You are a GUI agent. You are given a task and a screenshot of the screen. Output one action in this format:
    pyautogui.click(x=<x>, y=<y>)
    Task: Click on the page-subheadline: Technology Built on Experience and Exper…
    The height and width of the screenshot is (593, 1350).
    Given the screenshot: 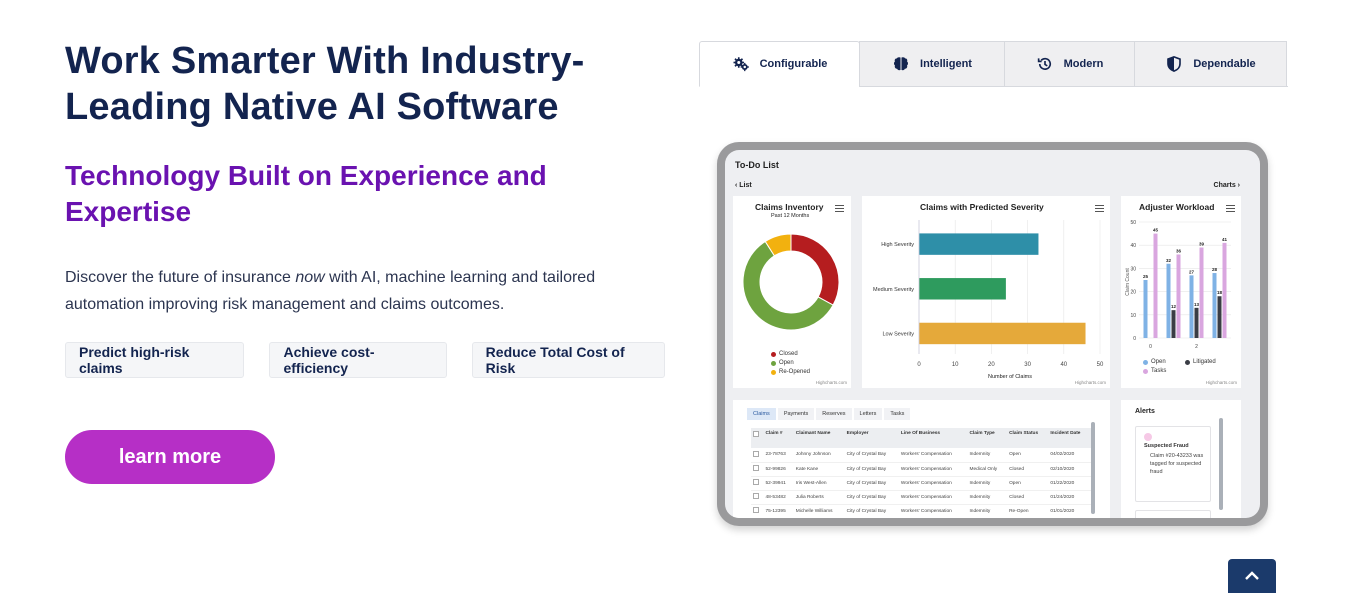 What is the action you would take?
    pyautogui.click(x=365, y=194)
    